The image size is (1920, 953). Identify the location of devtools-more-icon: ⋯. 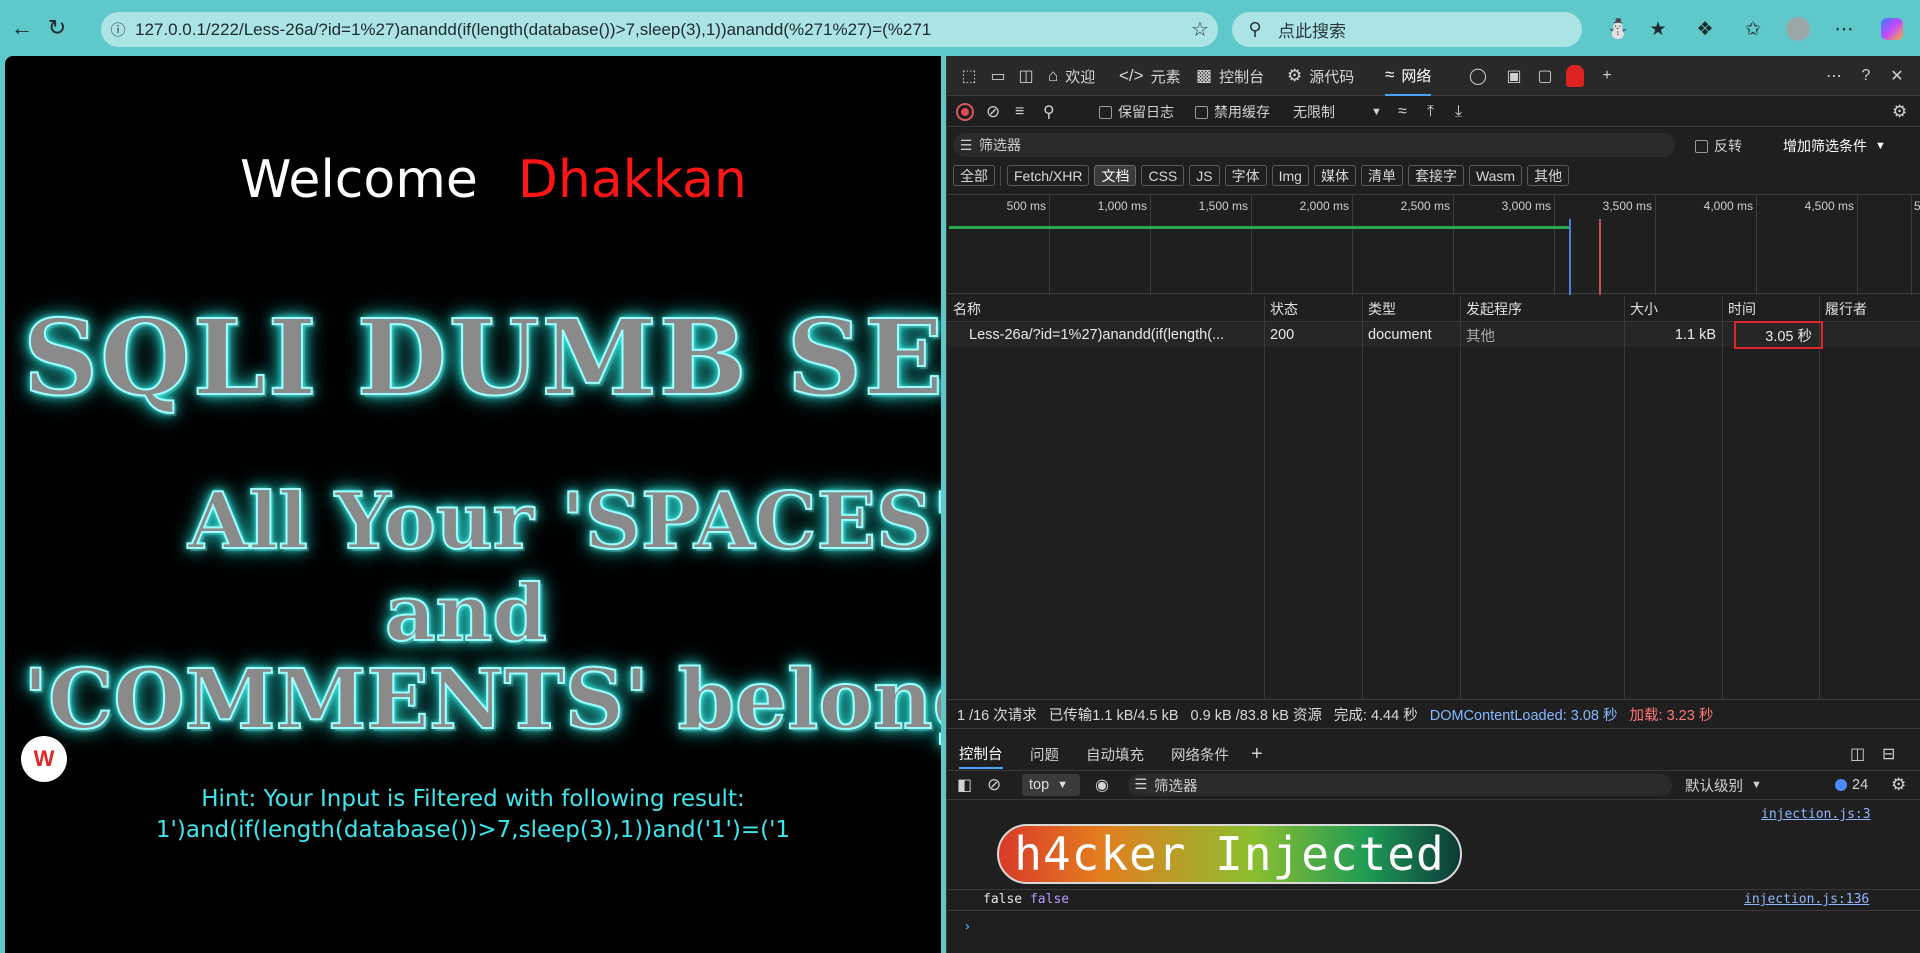
(1834, 76).